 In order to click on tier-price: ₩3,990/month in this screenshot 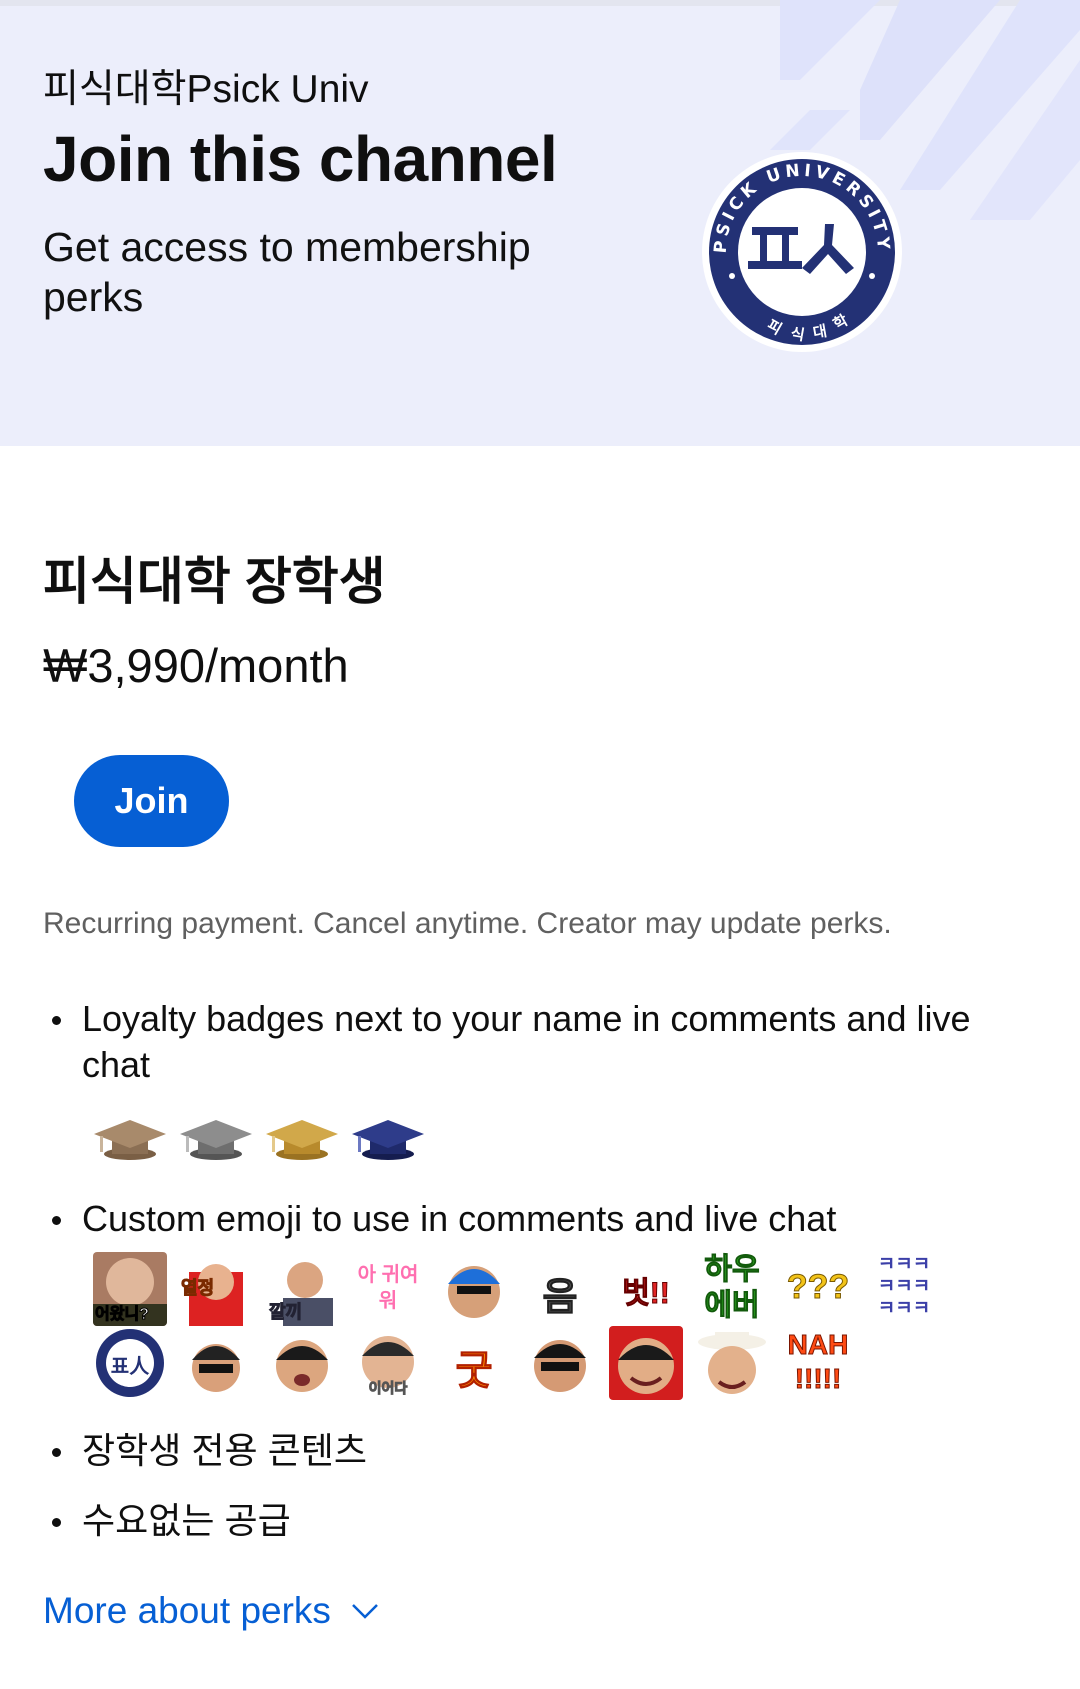, I will do `click(196, 665)`.